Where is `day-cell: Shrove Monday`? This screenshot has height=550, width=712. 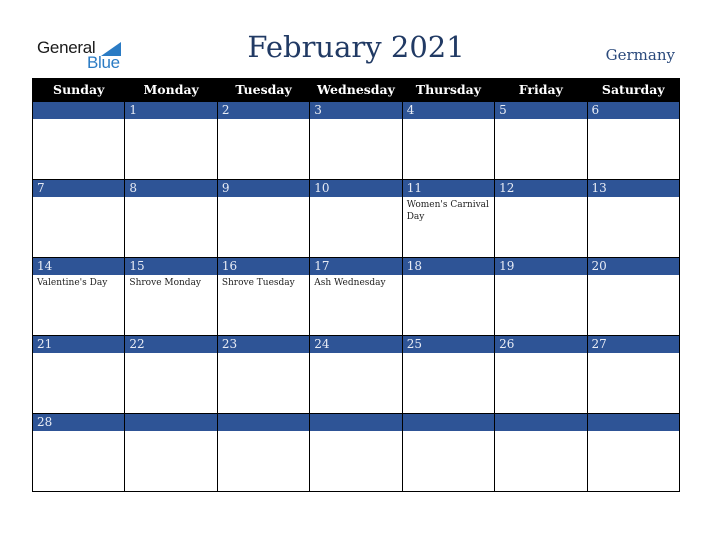
day-cell: Shrove Monday is located at coordinates (171, 305).